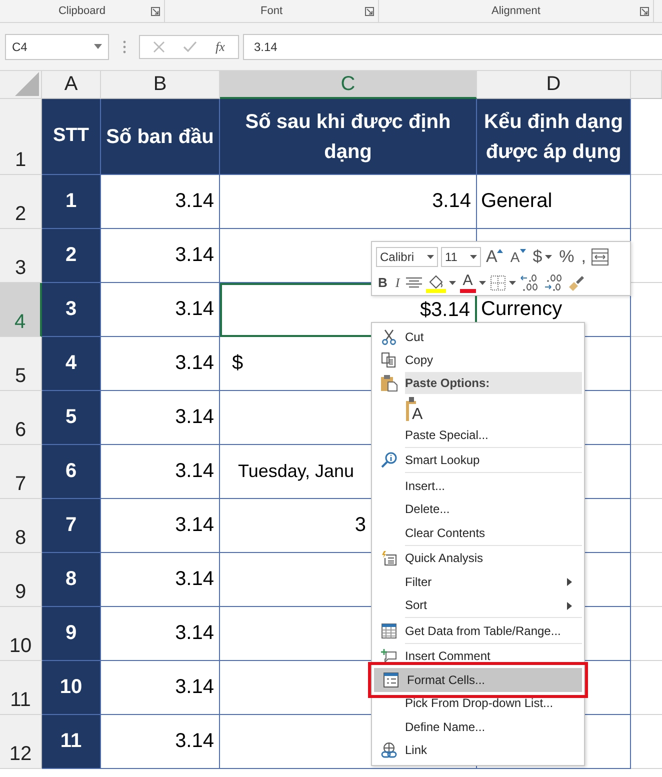 The width and height of the screenshot is (662, 777). I want to click on increase-decimal-icon, so click(530, 283).